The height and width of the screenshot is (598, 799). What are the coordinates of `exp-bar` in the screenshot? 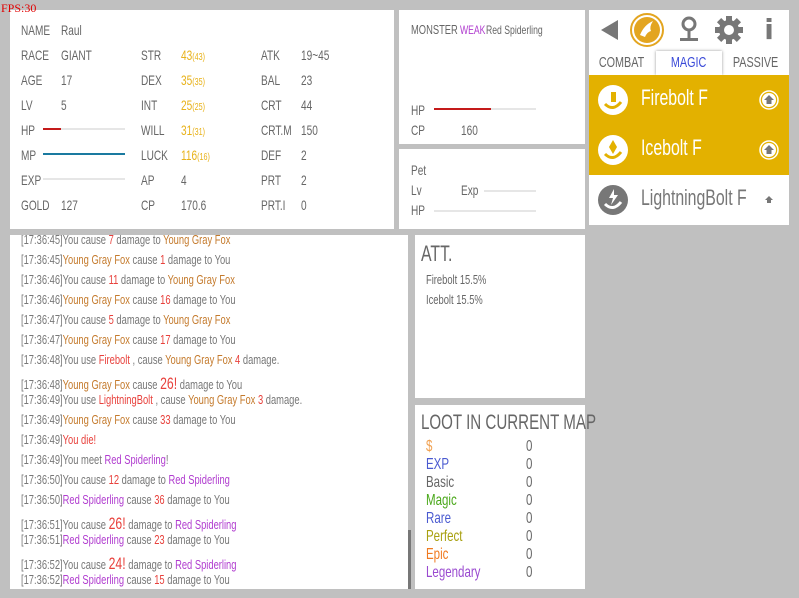 It's located at (84, 179).